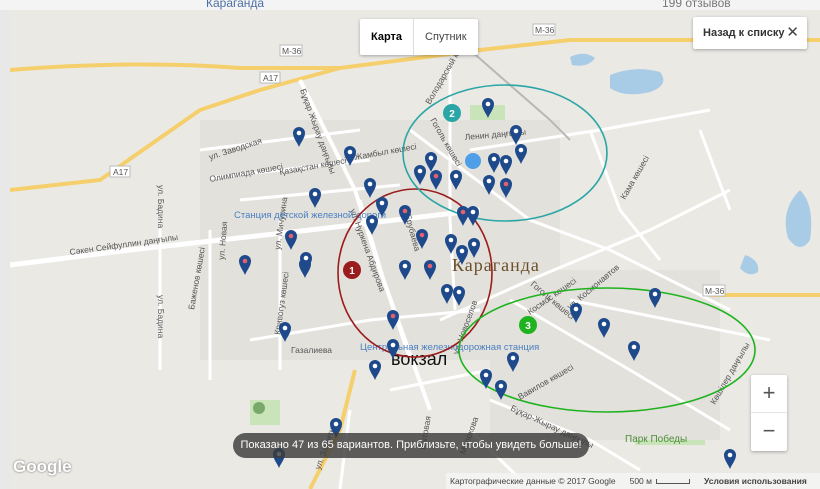 The width and height of the screenshot is (820, 489). I want to click on zoom-in-button: +, so click(769, 394).